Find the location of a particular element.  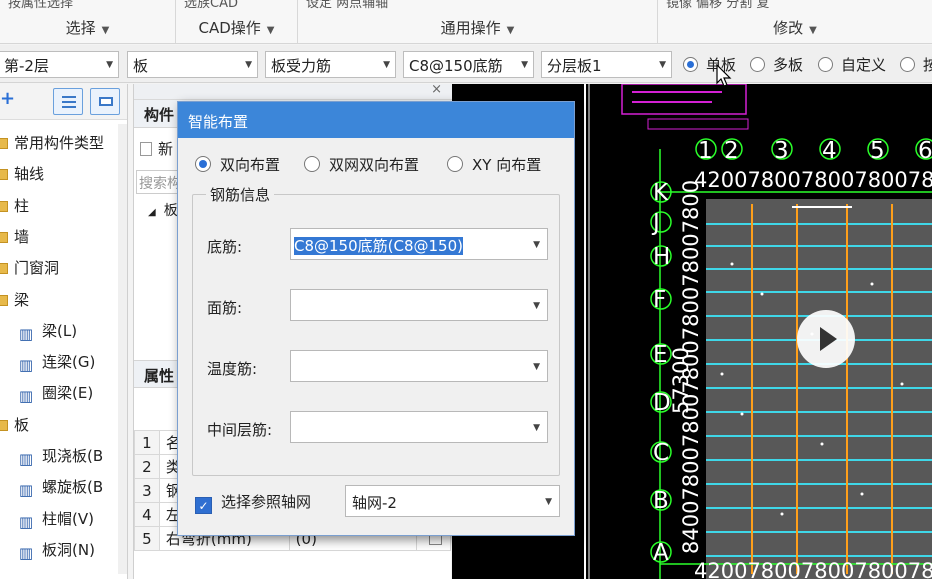

tree-item-label: 板洞(N) is located at coordinates (68, 549).